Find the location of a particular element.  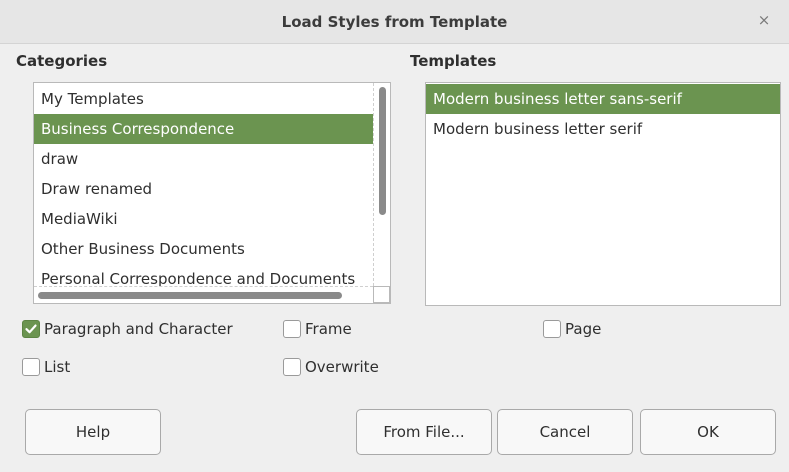

horizontal-scrollbar is located at coordinates (203, 294).